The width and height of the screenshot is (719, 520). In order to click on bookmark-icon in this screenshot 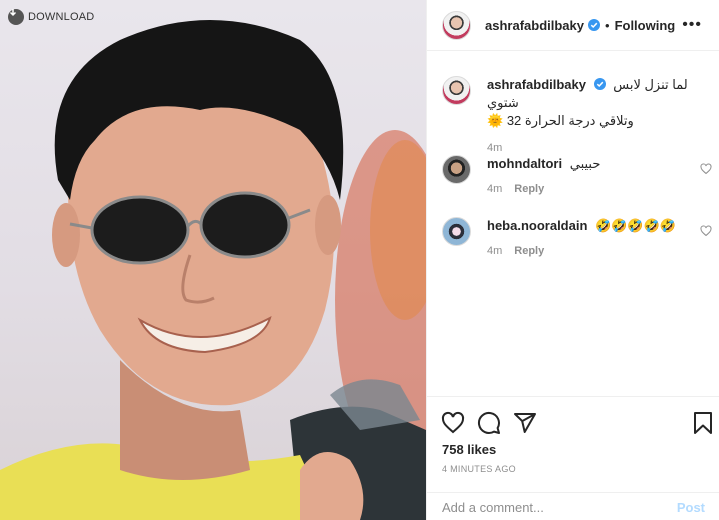, I will do `click(703, 423)`.